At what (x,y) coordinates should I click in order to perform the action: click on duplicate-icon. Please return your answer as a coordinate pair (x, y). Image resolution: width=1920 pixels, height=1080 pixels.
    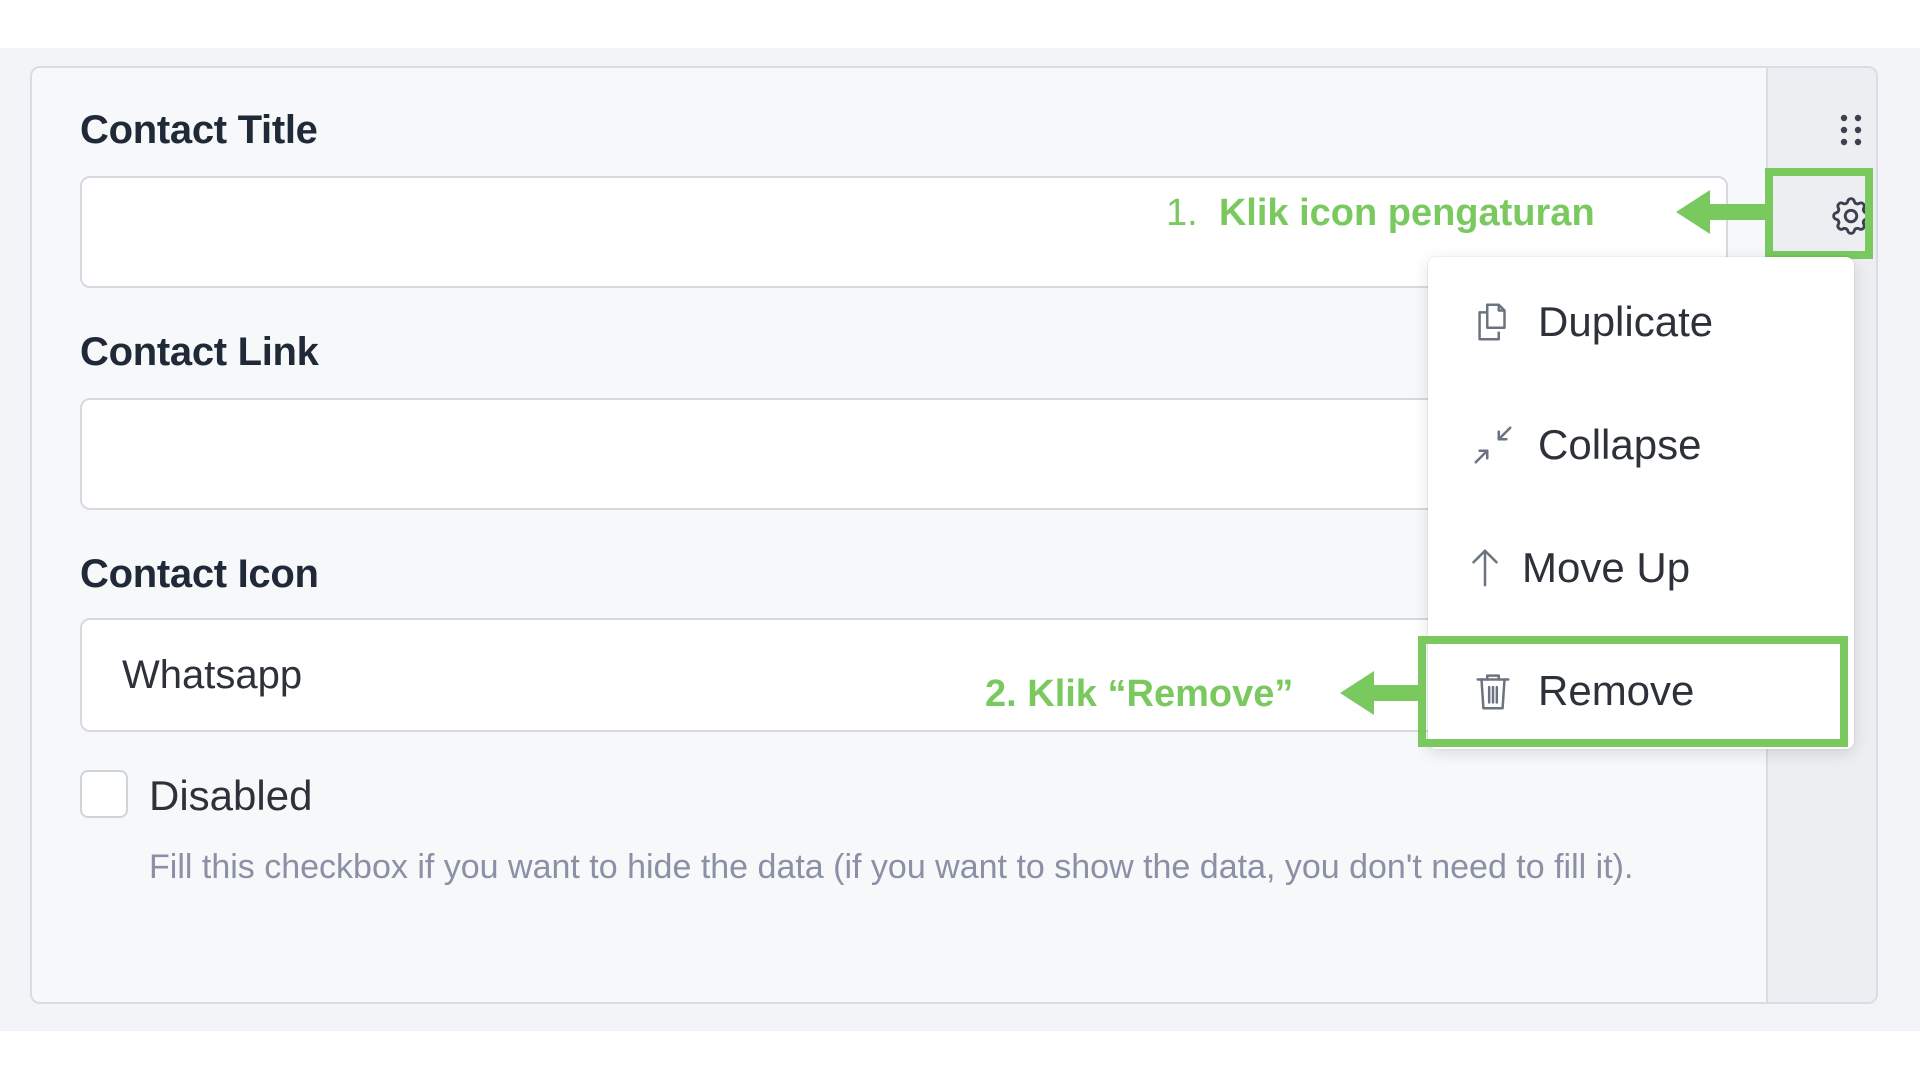
    Looking at the image, I should click on (1493, 322).